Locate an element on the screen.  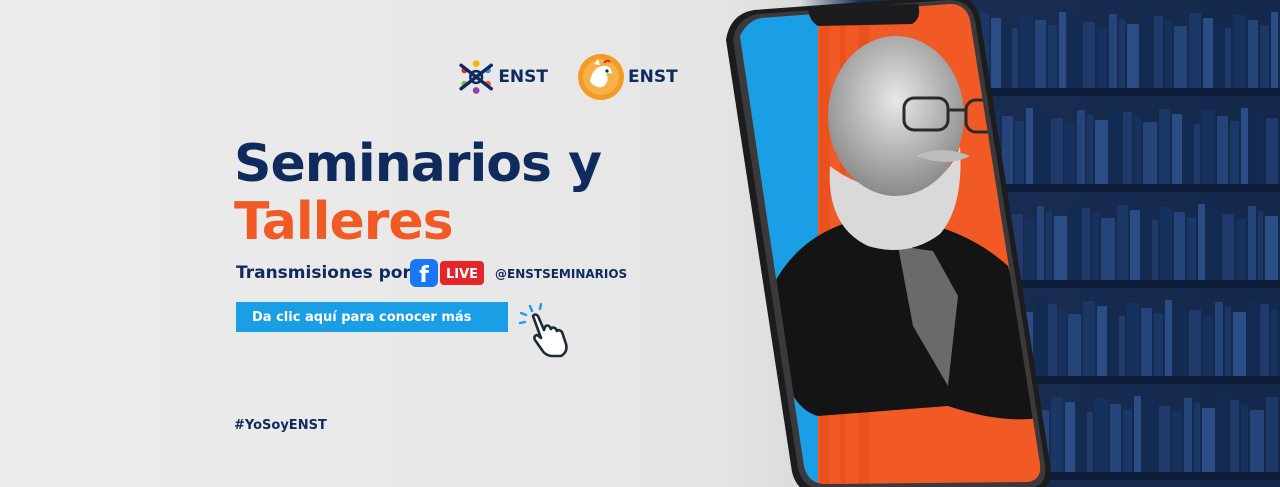
enst-logo-network: ENST is located at coordinates (502, 77).